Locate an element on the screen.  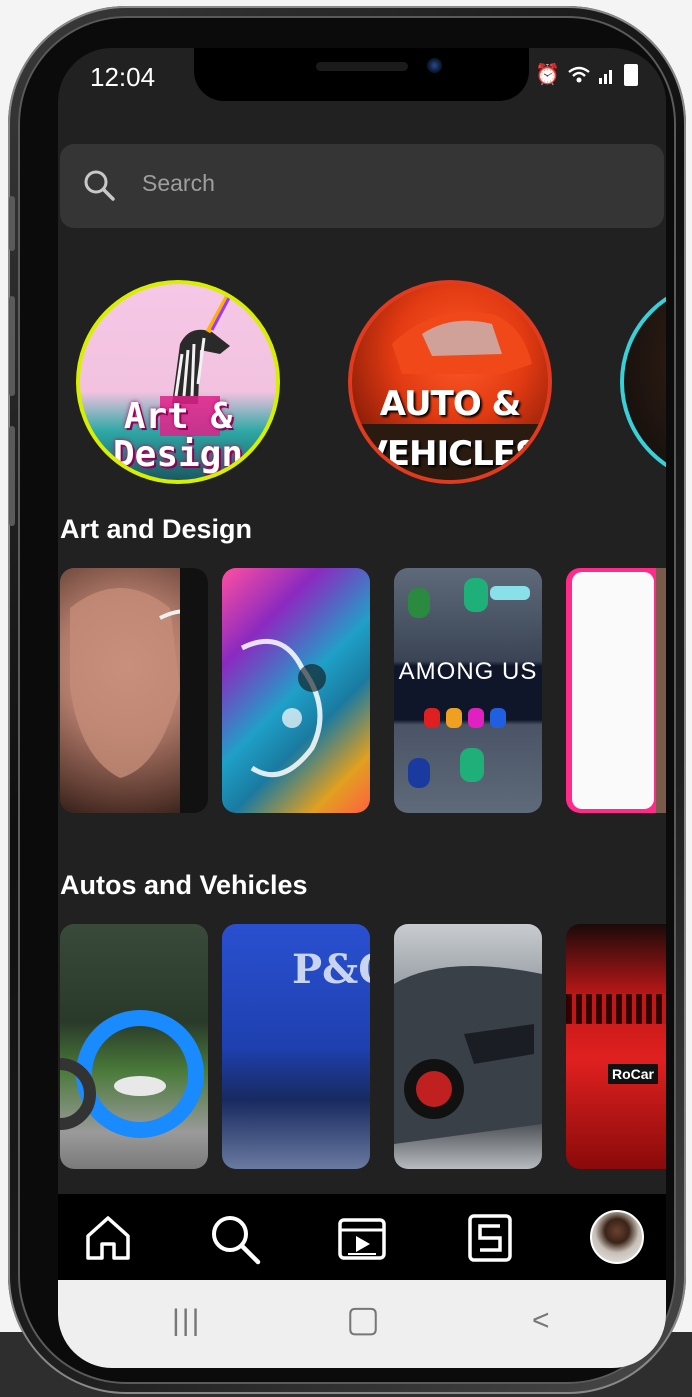
shorts-icon is located at coordinates (490, 1238).